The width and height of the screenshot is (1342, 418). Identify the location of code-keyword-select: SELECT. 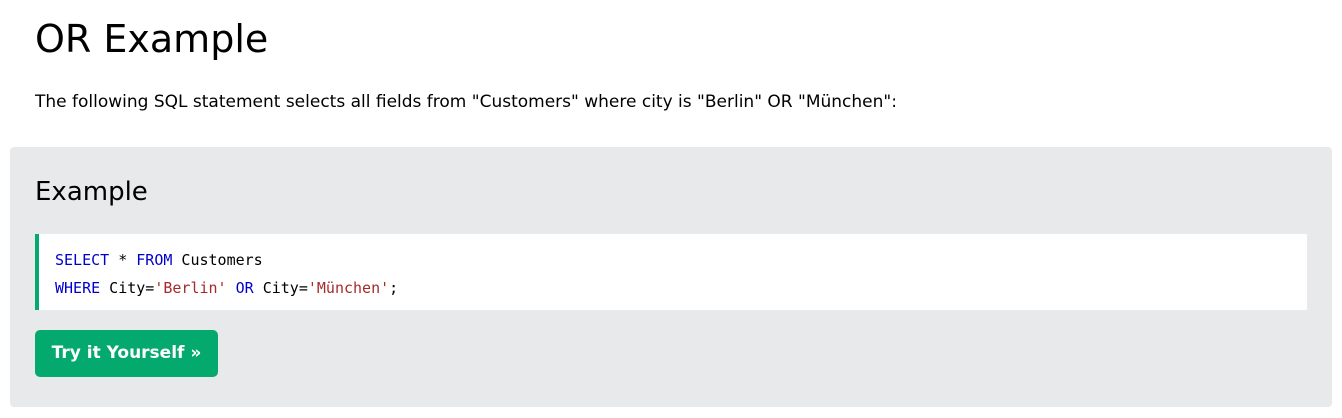
(82, 260).